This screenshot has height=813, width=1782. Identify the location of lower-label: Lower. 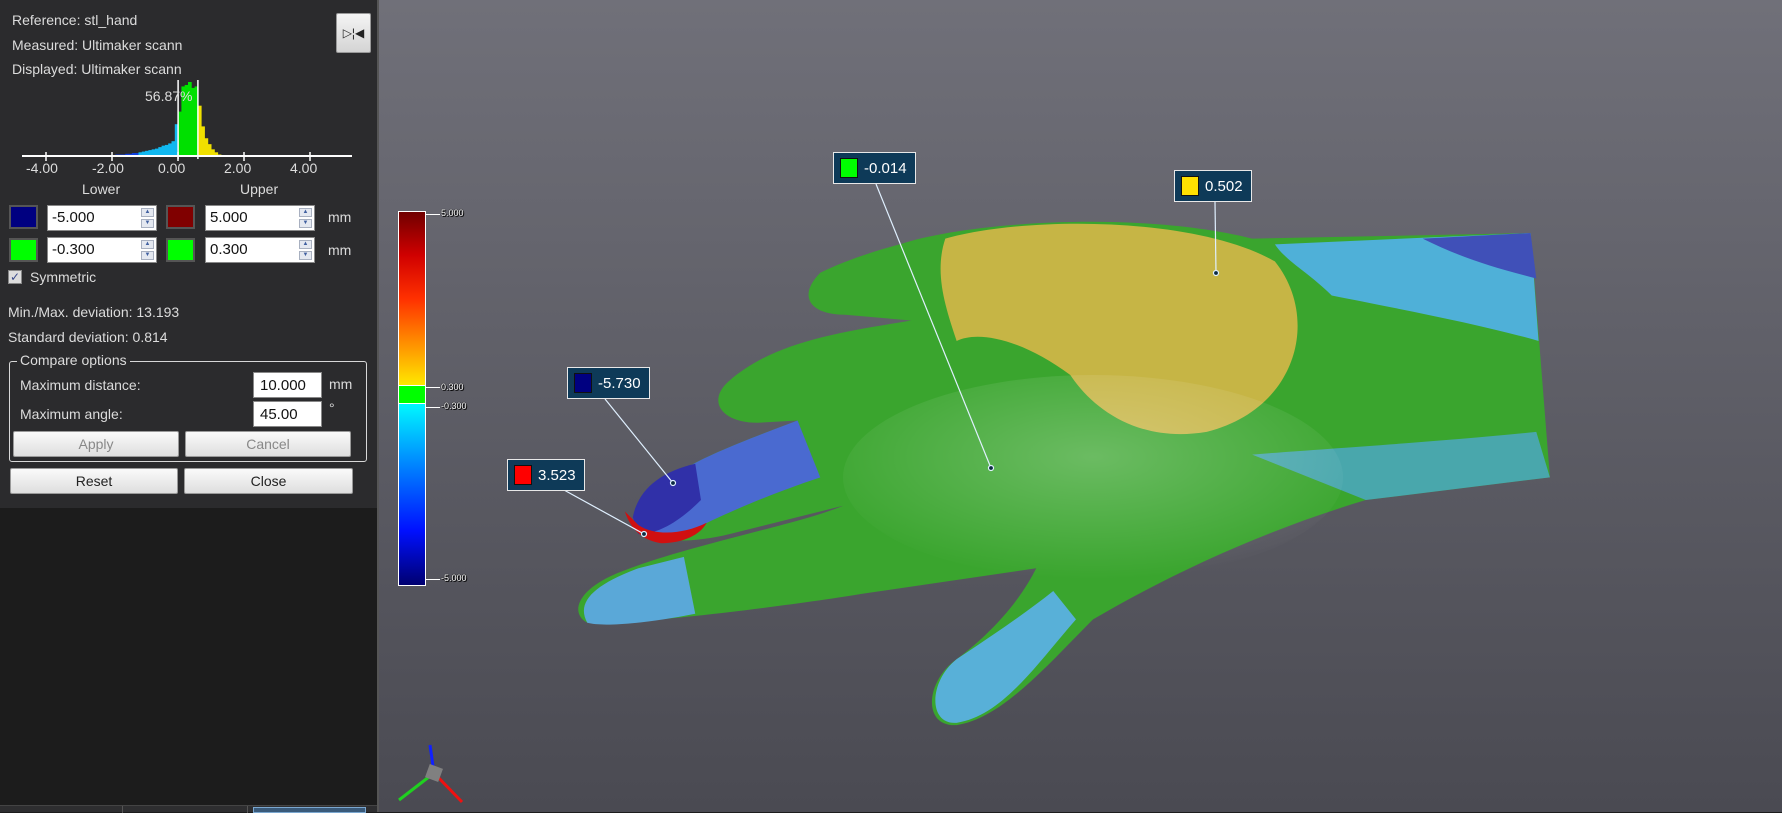
(101, 189).